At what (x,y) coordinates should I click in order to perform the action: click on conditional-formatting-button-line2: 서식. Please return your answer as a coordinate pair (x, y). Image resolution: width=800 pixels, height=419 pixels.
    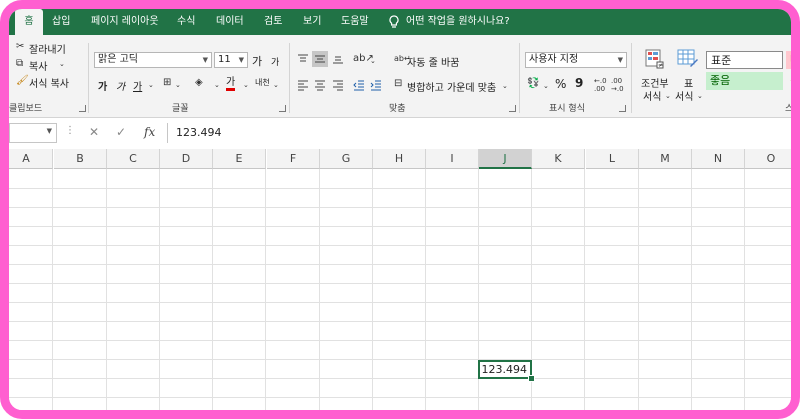
    Looking at the image, I should click on (652, 95).